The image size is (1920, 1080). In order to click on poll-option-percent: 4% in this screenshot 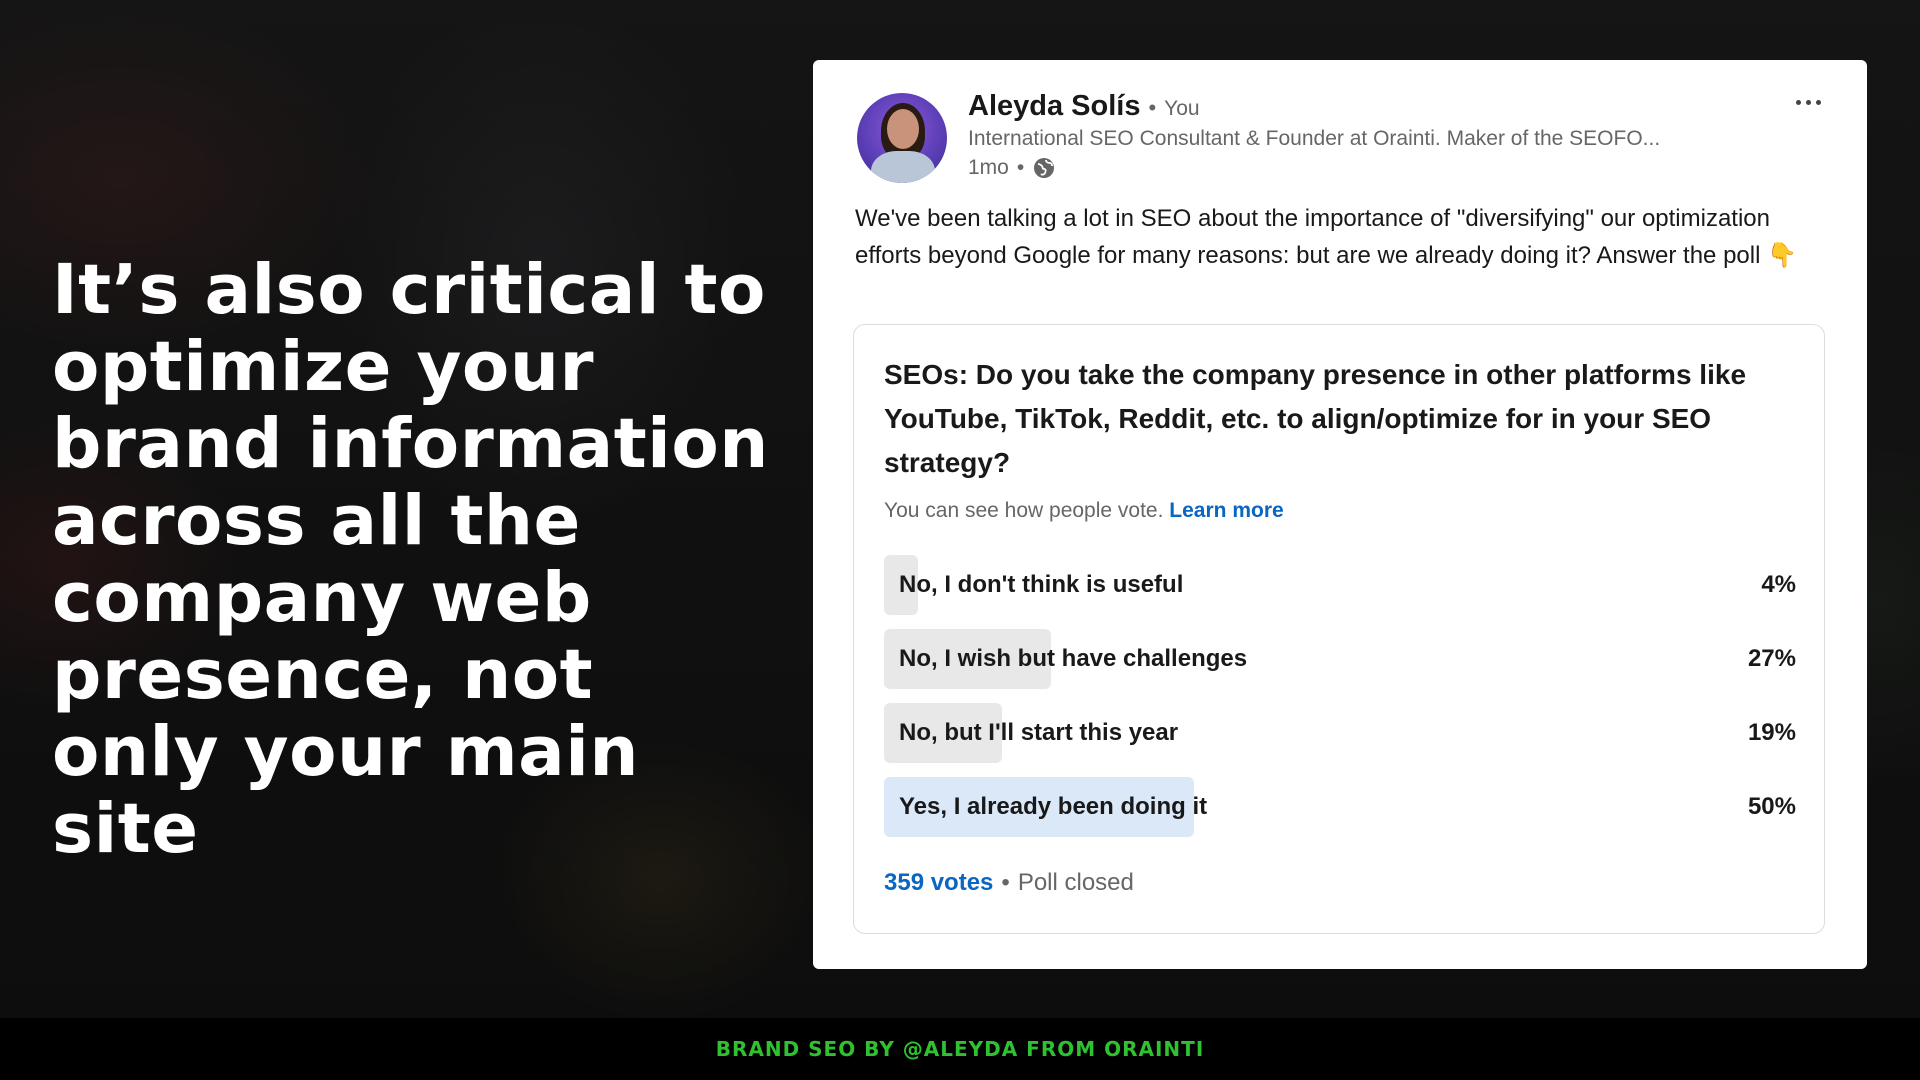, I will do `click(1778, 584)`.